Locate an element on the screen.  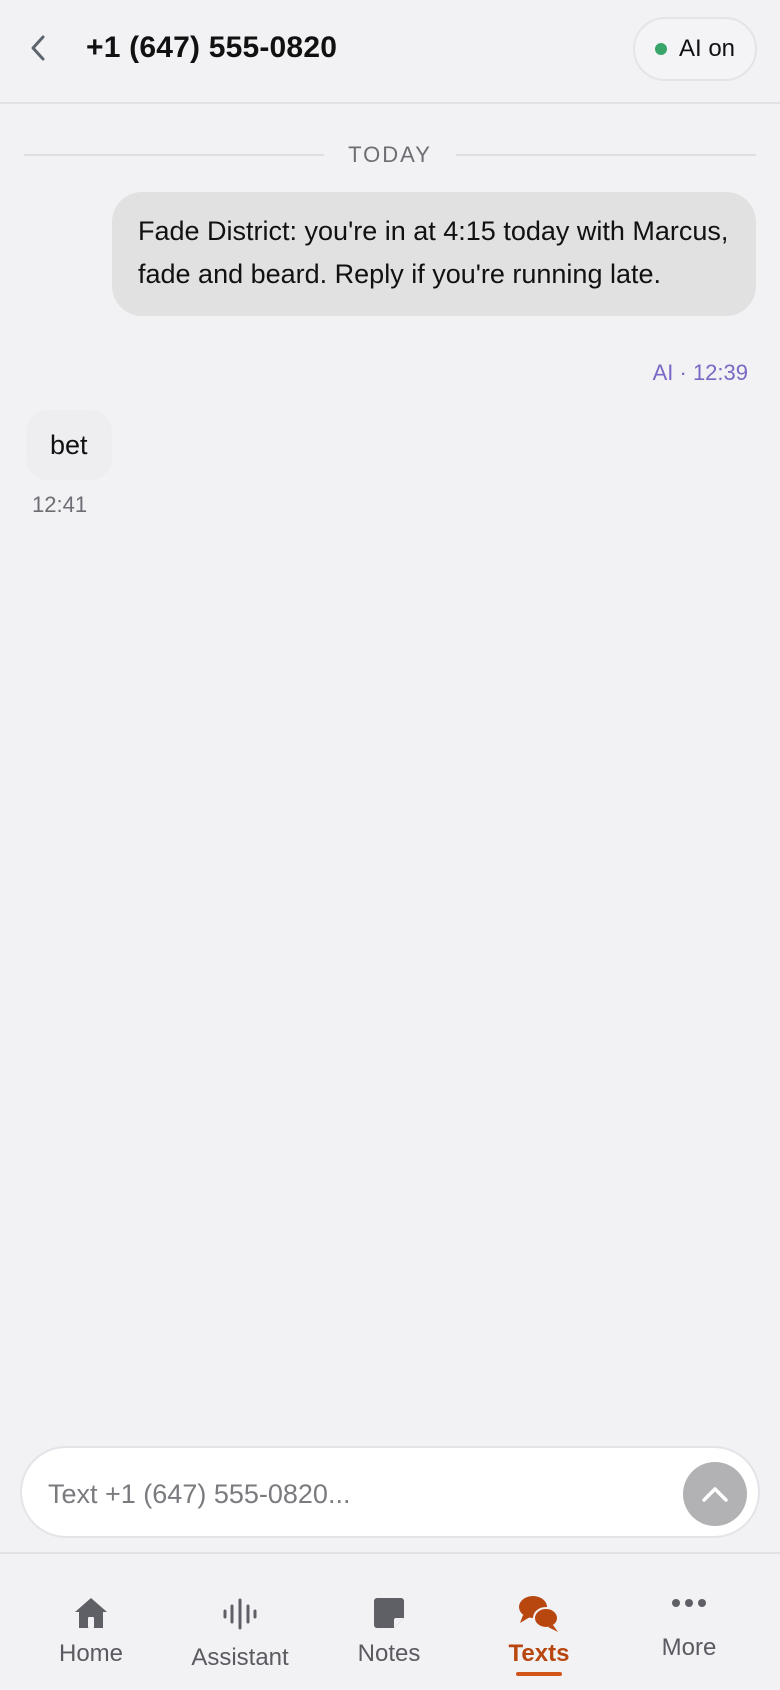
tab-label: Notes is located at coordinates (389, 1653).